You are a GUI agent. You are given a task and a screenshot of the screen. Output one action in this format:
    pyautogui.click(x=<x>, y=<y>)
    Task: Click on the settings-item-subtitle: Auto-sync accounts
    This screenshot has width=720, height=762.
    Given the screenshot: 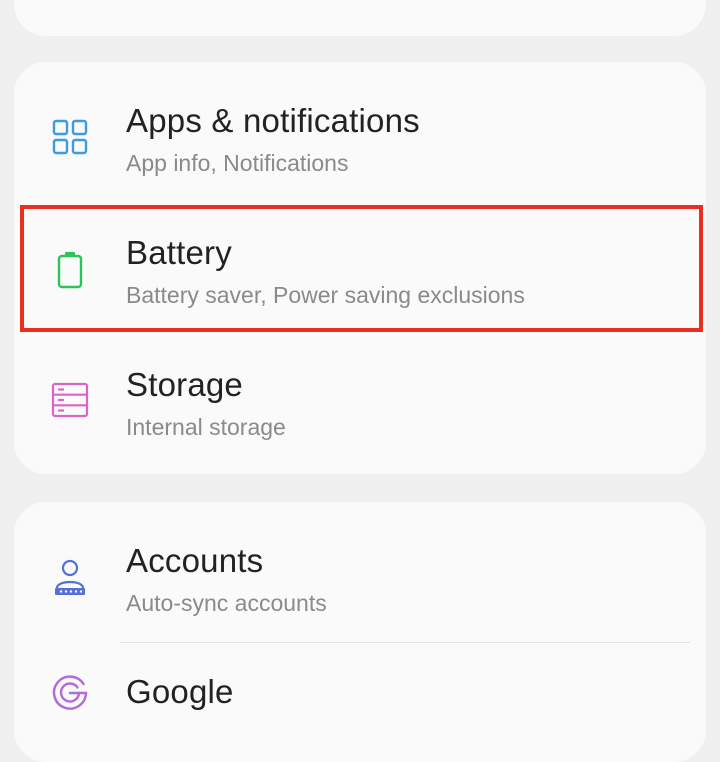 What is the action you would take?
    pyautogui.click(x=226, y=603)
    